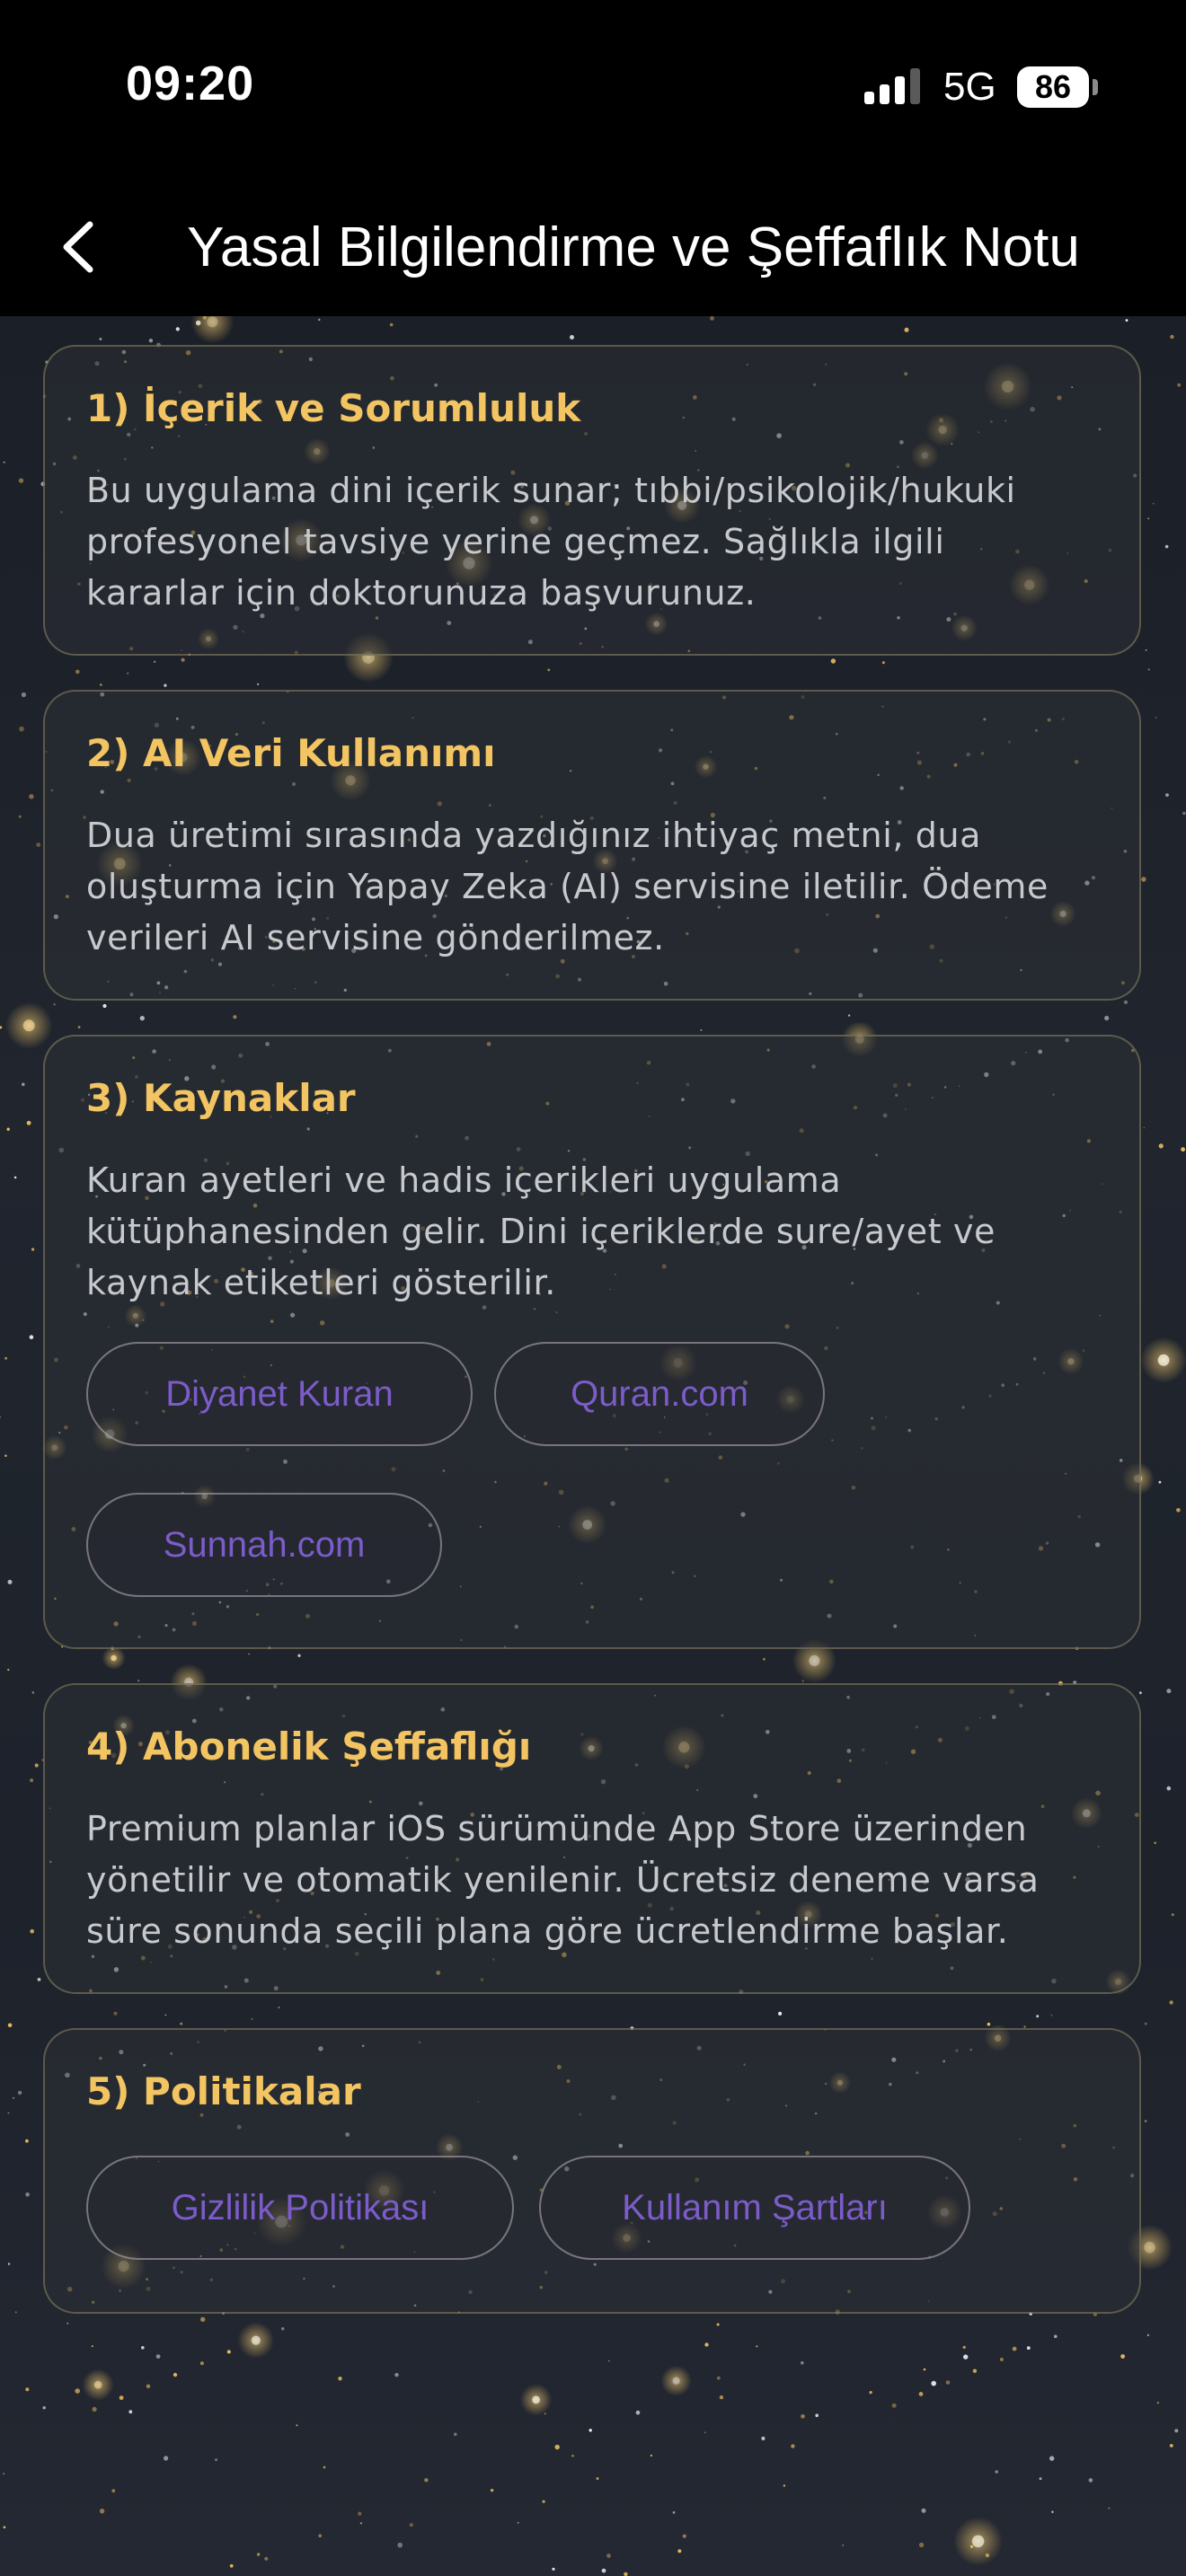  Describe the element at coordinates (375, 937) in the screenshot. I see `section-line: verileri AI servisine gönderilmez.` at that location.